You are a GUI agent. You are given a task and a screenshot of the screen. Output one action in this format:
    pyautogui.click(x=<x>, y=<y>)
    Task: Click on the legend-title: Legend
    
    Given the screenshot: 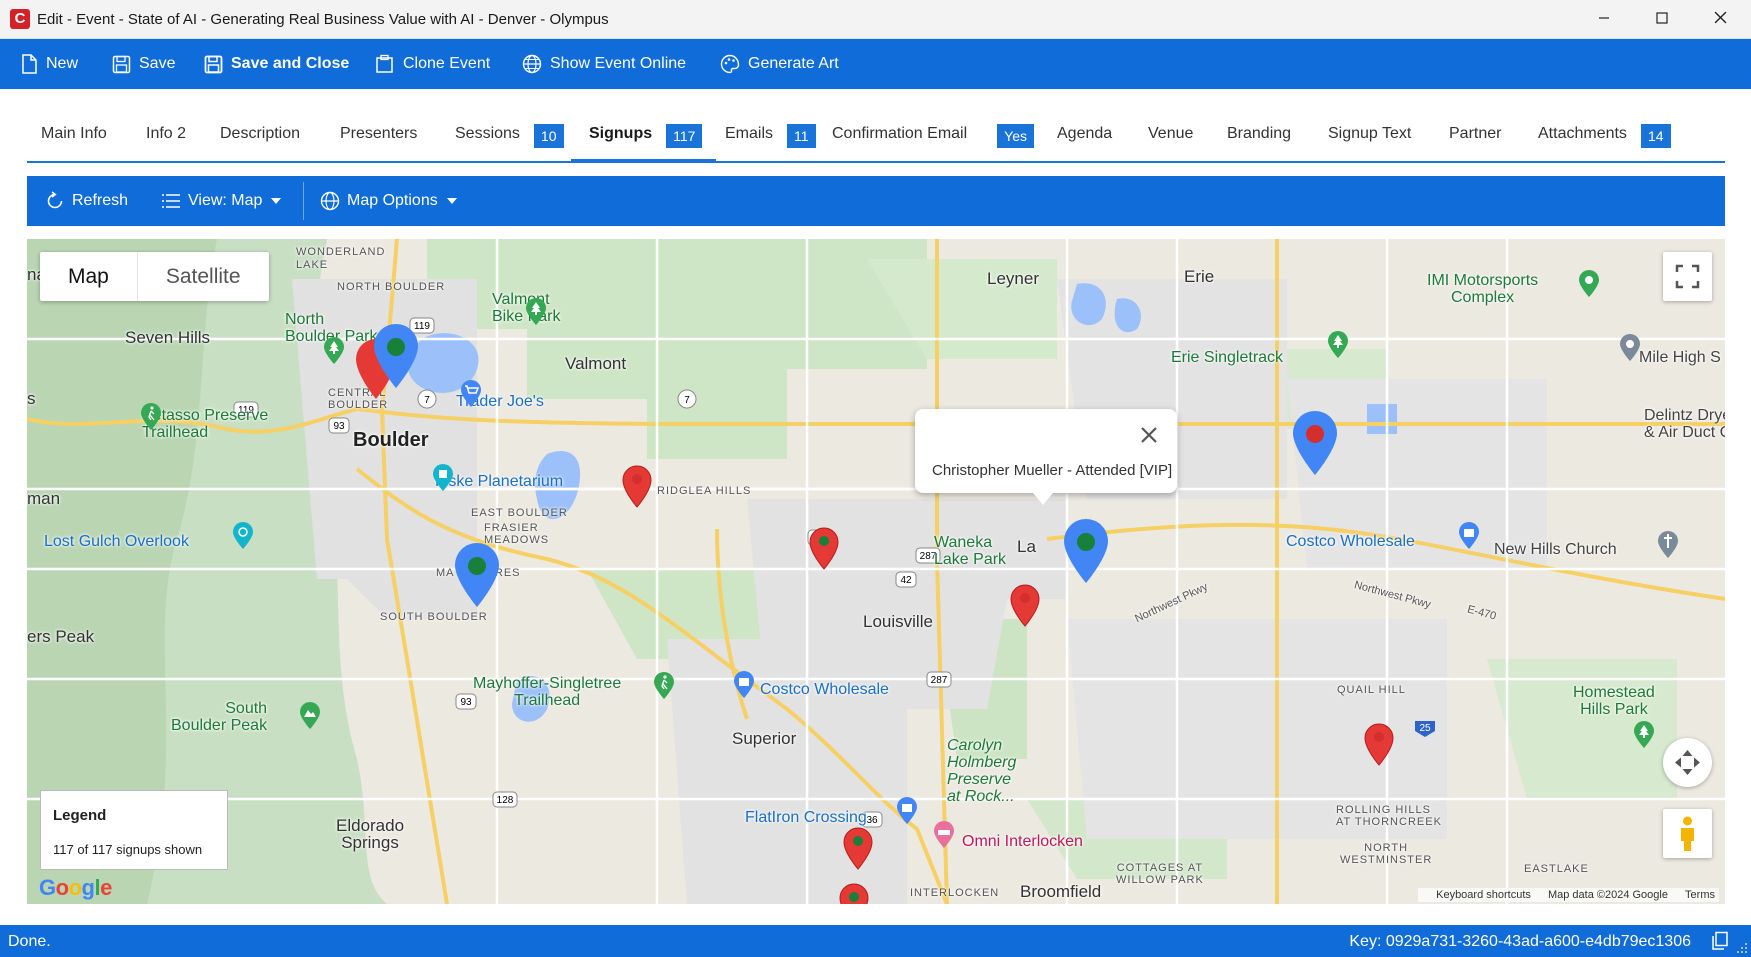 What is the action you would take?
    pyautogui.click(x=80, y=815)
    